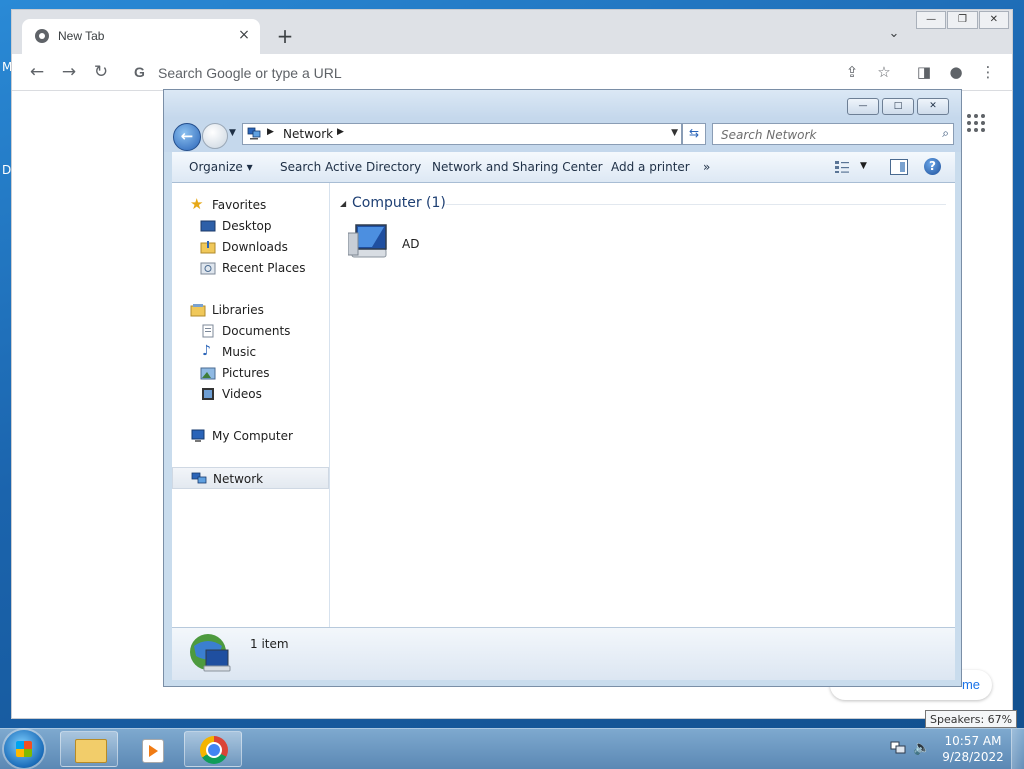 This screenshot has height=769, width=1024. What do you see at coordinates (242, 394) in the screenshot?
I see `nav-item-label: Videos` at bounding box center [242, 394].